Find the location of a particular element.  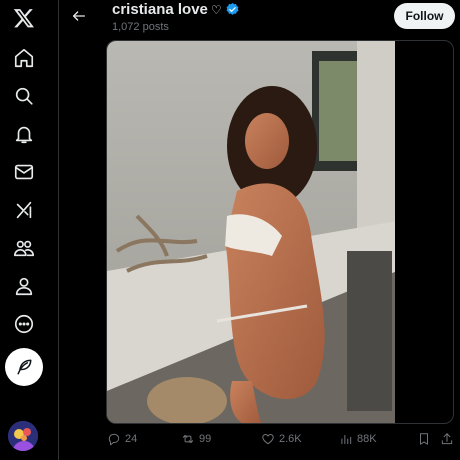

share-icon is located at coordinates (447, 439).